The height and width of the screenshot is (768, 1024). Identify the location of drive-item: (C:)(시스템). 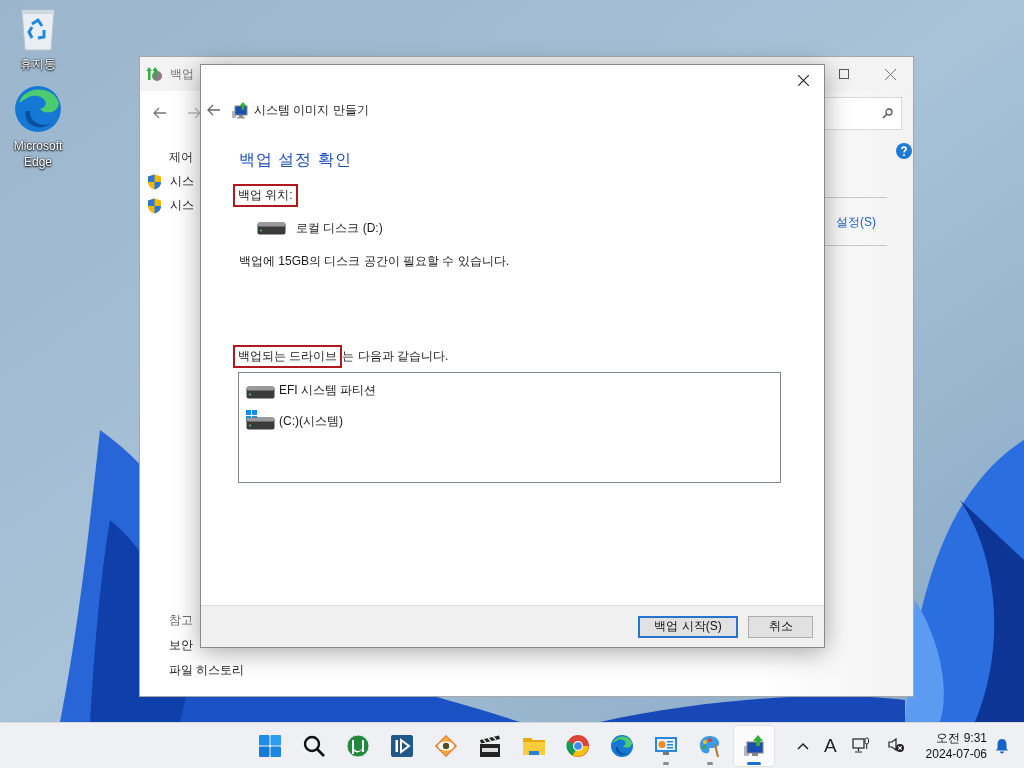
(311, 421).